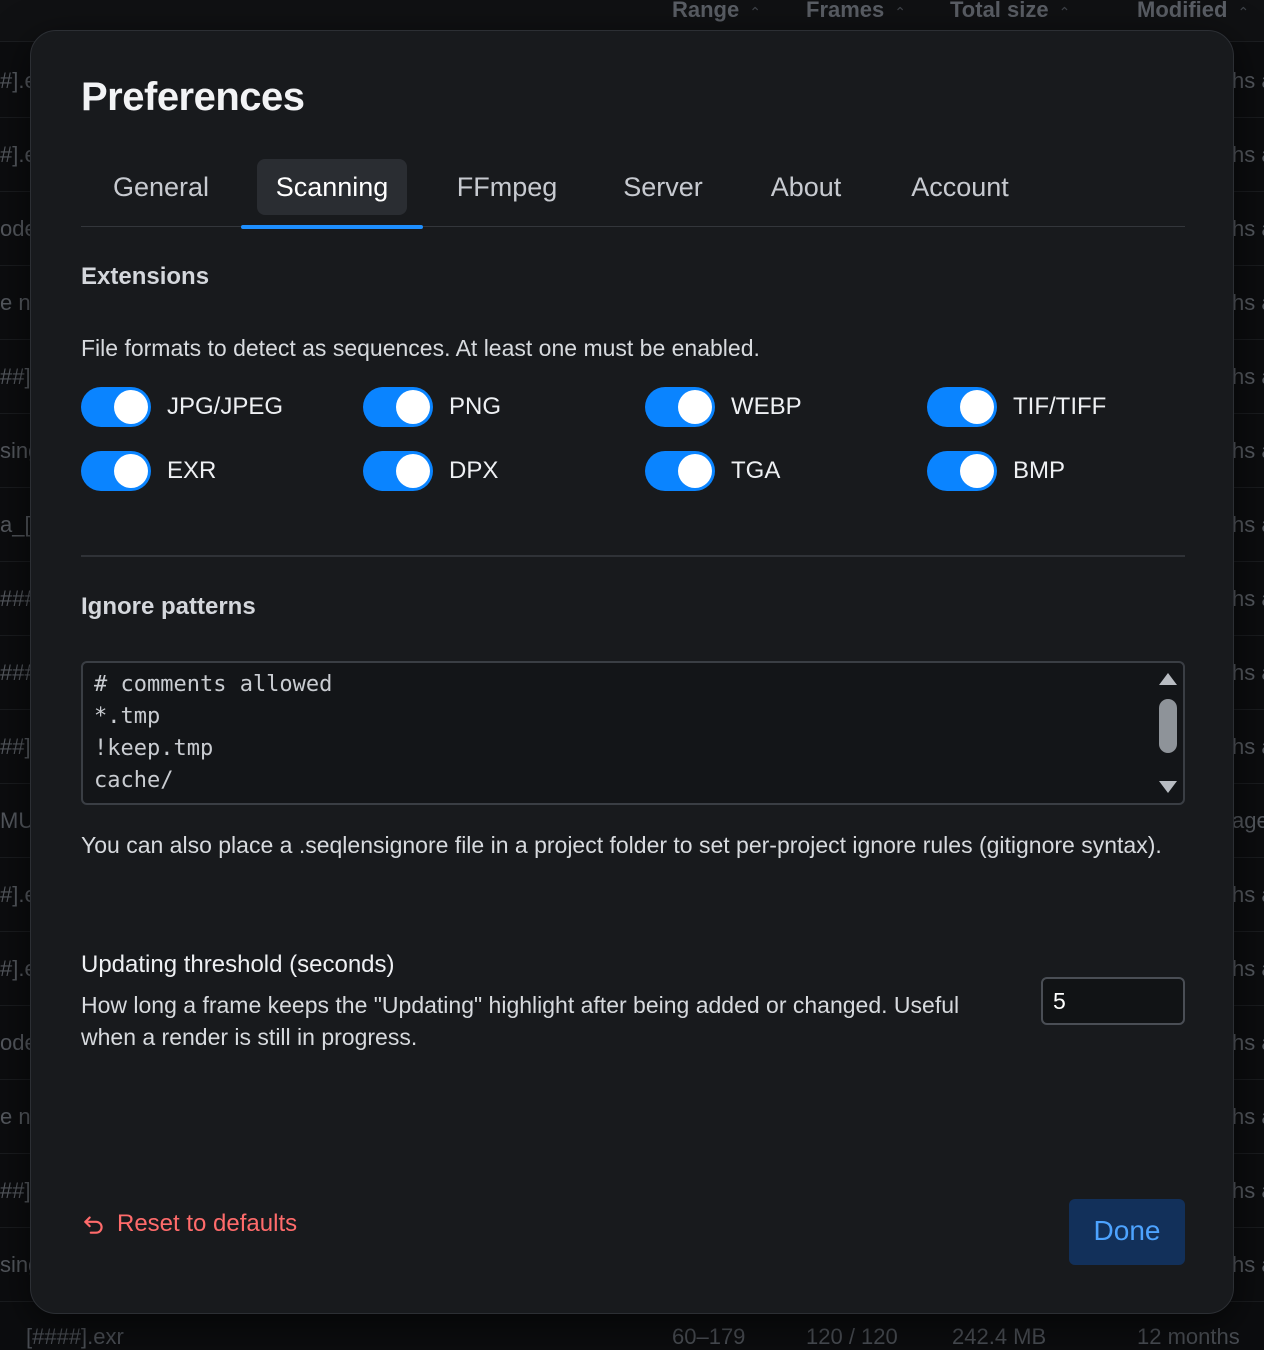 Image resolution: width=1264 pixels, height=1350 pixels. I want to click on row-name: a_[, so click(15, 524).